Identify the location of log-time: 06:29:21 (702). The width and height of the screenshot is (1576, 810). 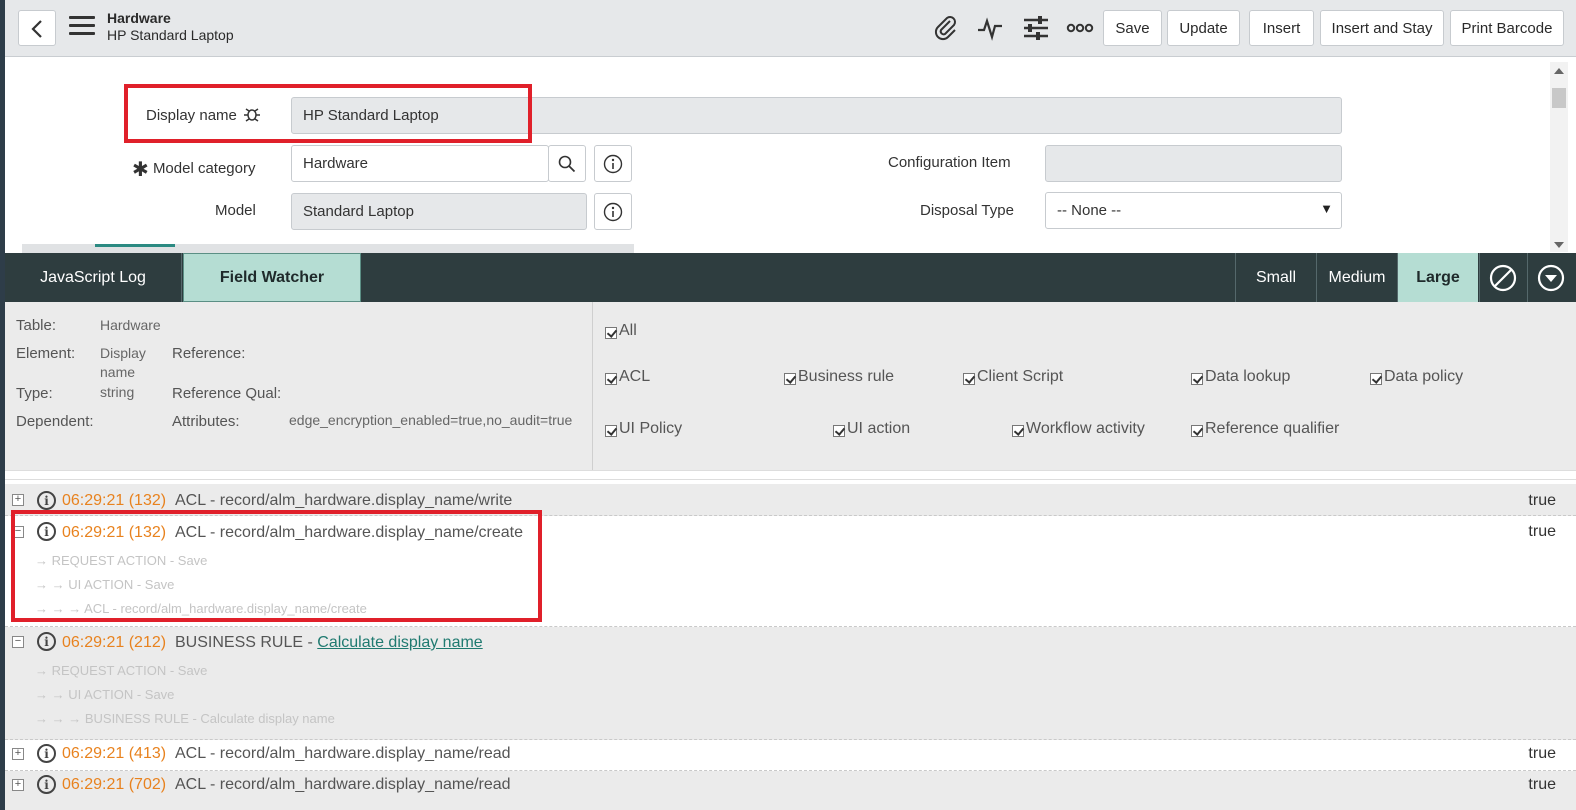
(114, 784).